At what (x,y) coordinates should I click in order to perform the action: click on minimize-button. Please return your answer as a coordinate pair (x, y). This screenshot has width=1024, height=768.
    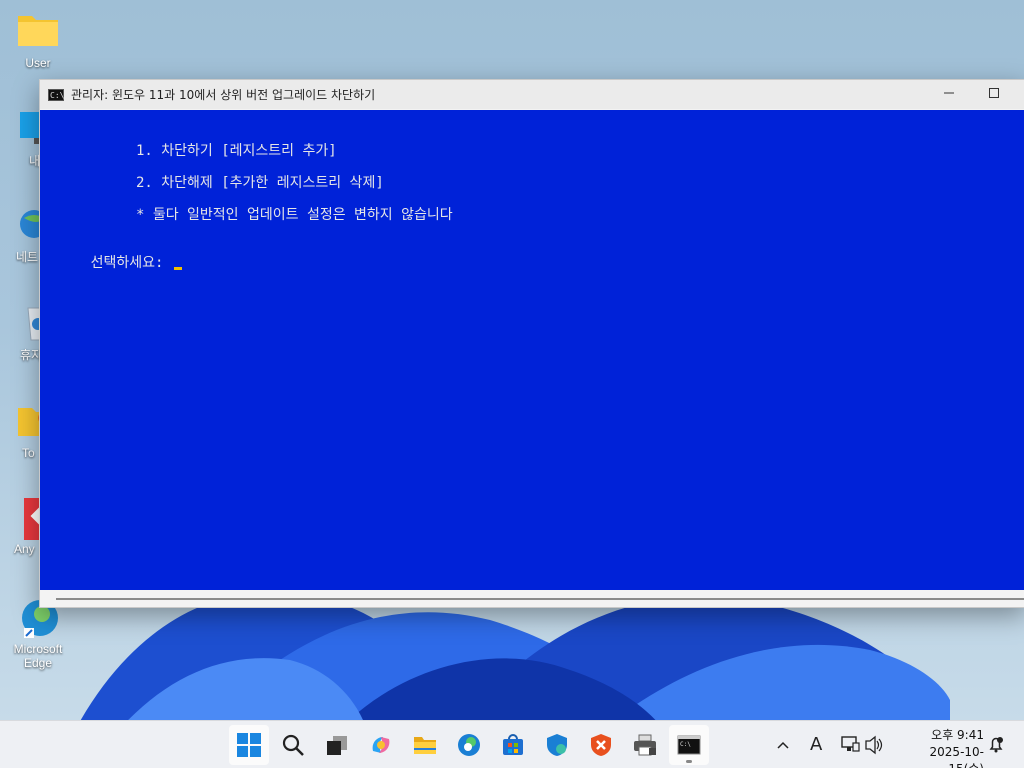
    Looking at the image, I should click on (949, 94).